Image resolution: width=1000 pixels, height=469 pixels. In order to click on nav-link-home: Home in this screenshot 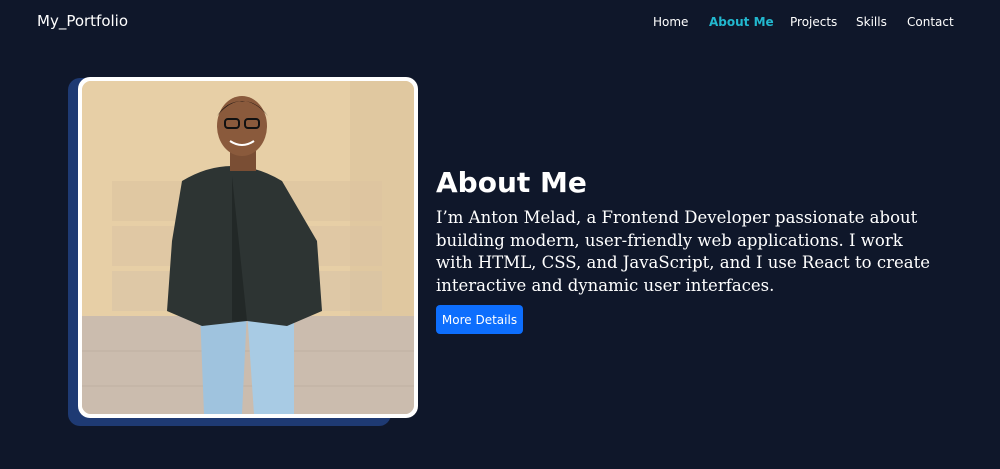, I will do `click(670, 22)`.